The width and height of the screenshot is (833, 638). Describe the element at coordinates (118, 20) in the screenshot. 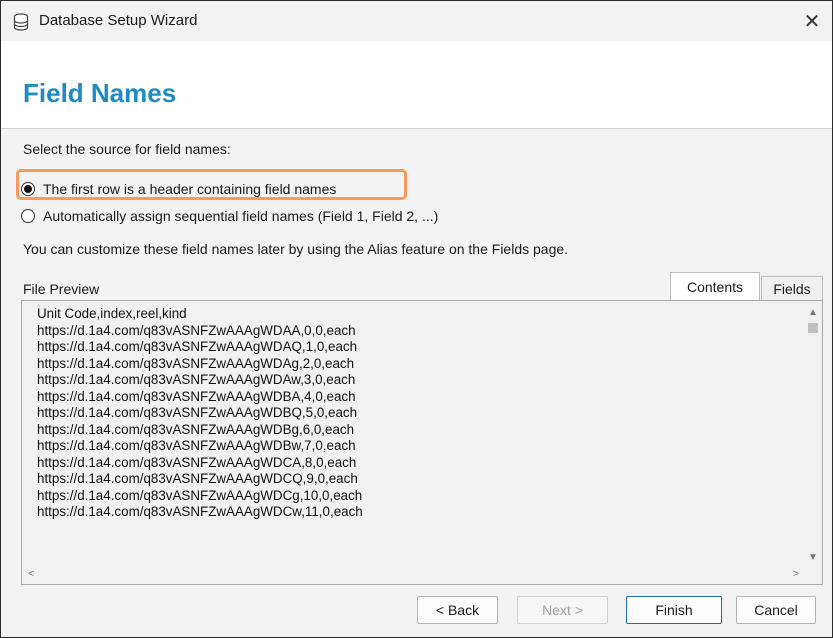

I see `window-title: Database Setup Wizard` at that location.